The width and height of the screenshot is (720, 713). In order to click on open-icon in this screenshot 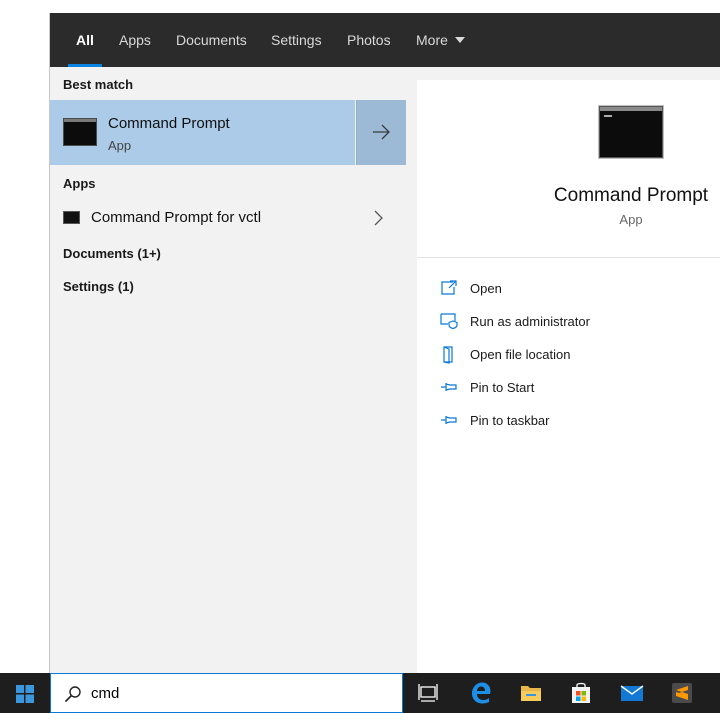, I will do `click(449, 287)`.